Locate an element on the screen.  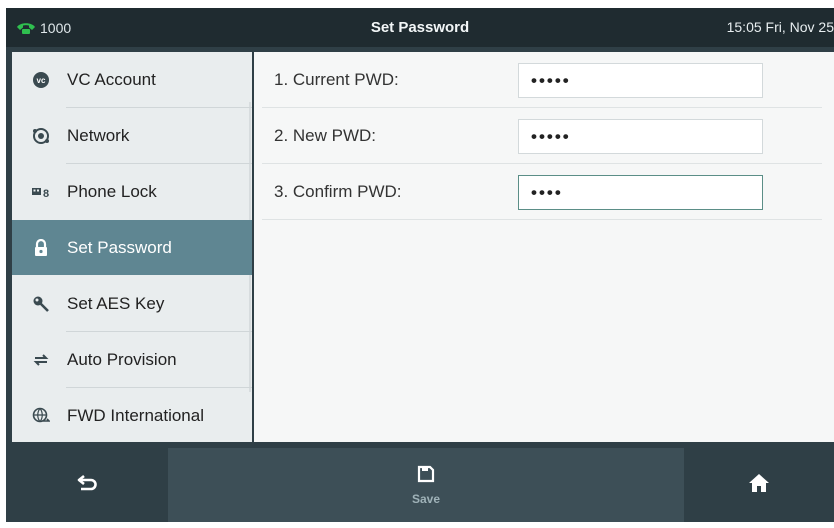
new-pwd-field: ••••• is located at coordinates (640, 136).